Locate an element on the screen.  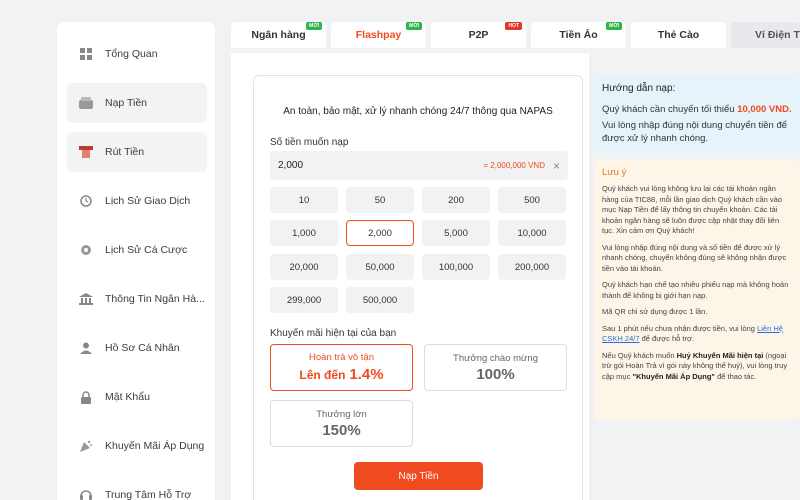
amount-option: 100,000 is located at coordinates (456, 267).